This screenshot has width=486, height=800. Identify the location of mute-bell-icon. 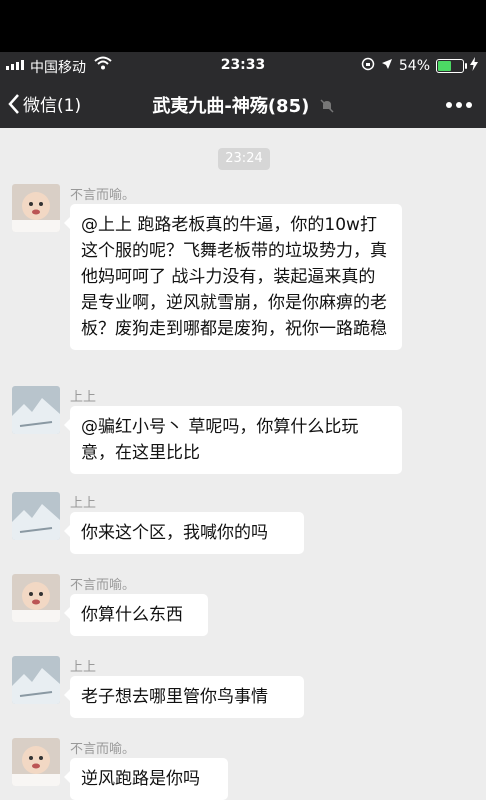
(327, 107).